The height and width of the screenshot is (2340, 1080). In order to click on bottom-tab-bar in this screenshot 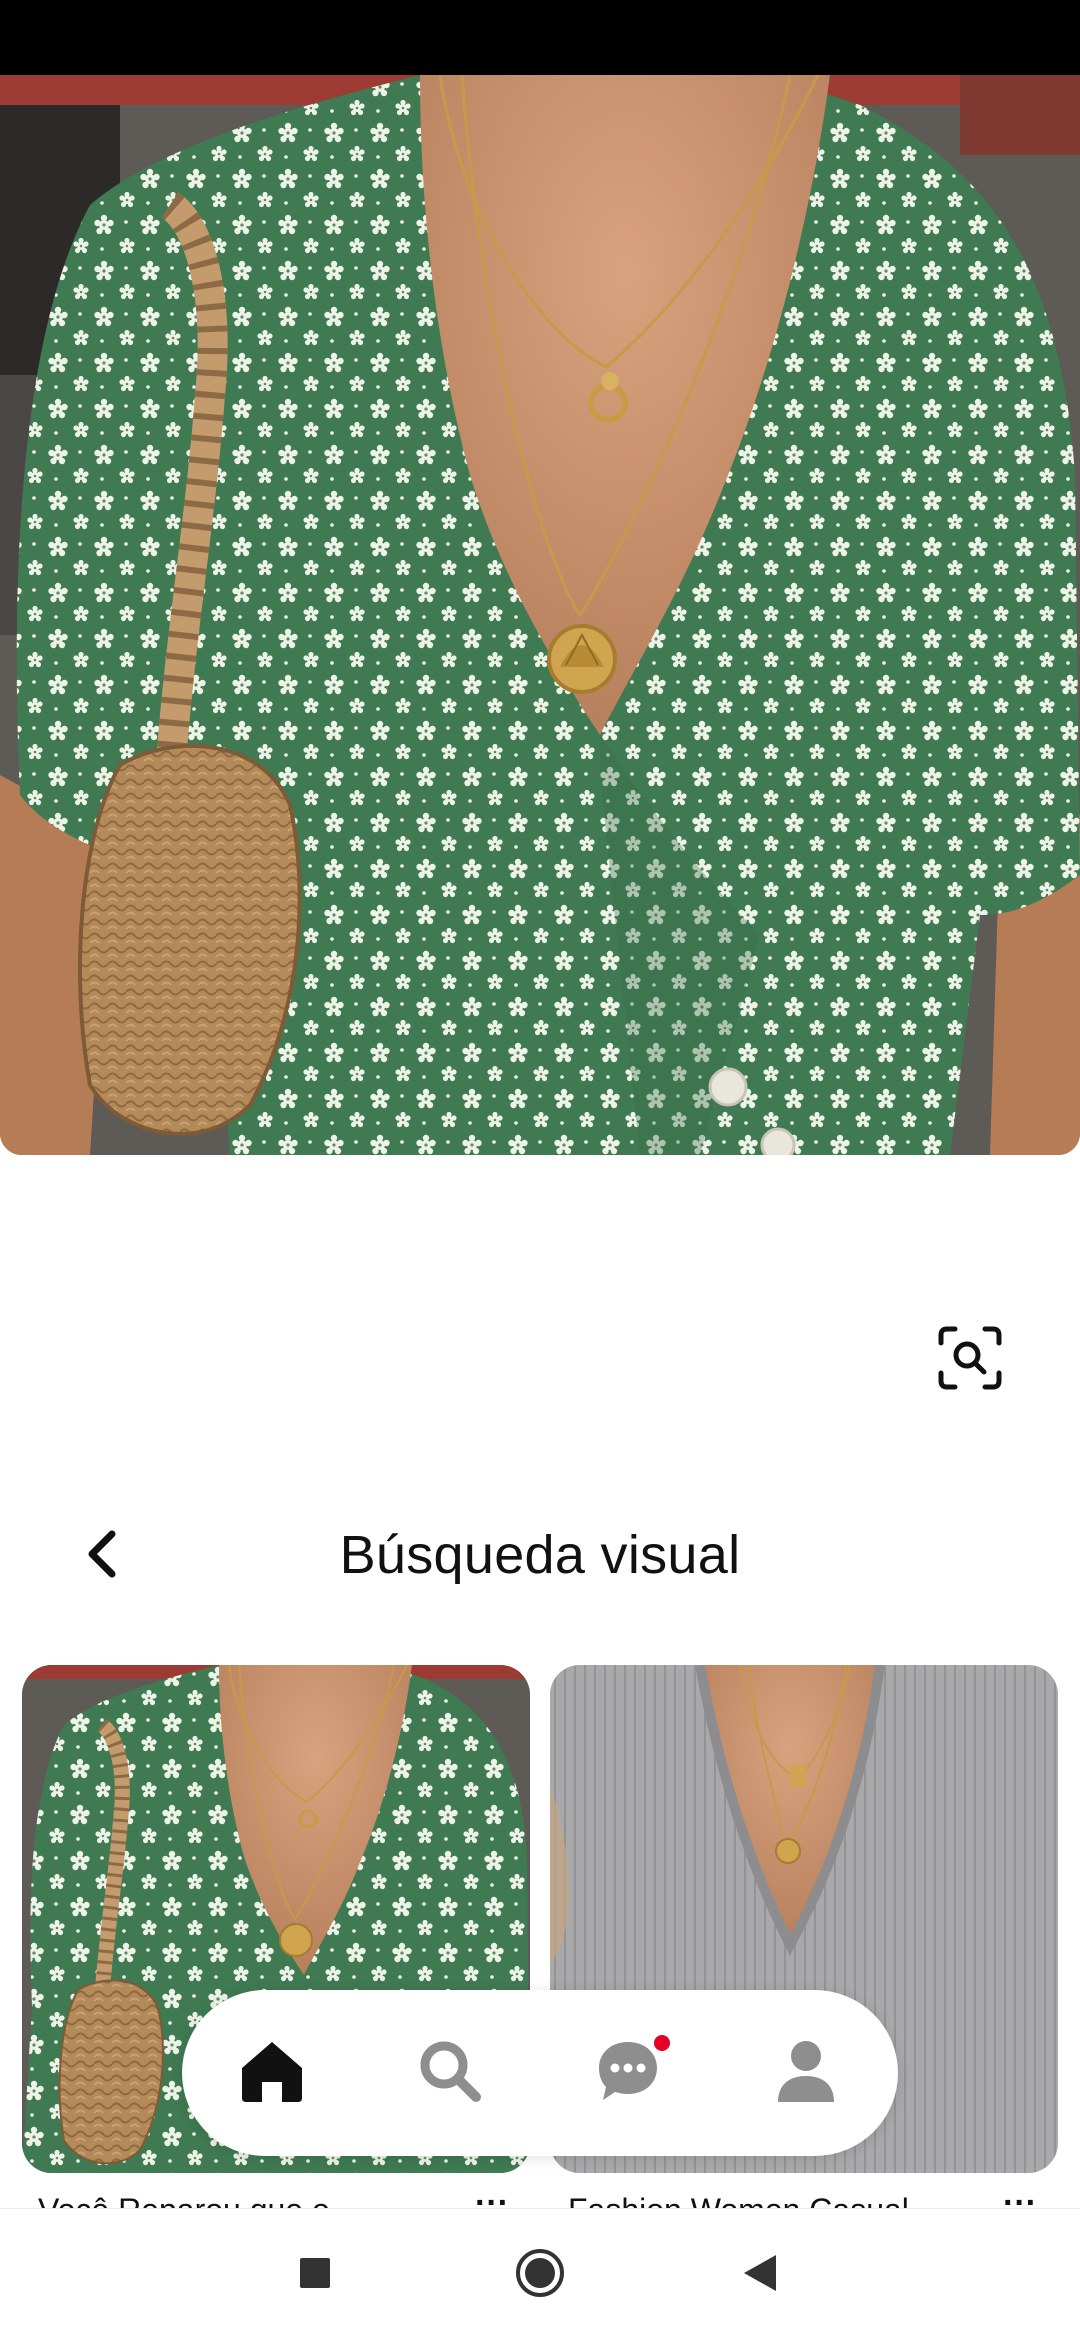, I will do `click(540, 2073)`.